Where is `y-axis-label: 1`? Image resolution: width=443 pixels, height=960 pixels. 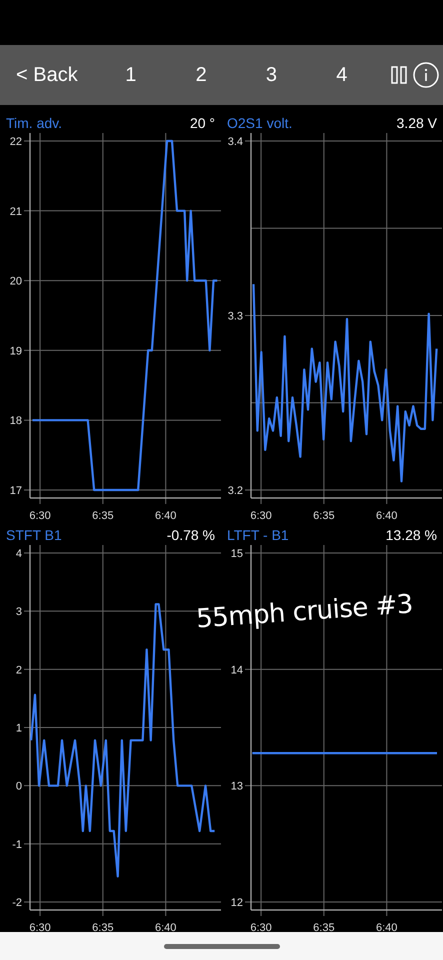
y-axis-label: 1 is located at coordinates (19, 728).